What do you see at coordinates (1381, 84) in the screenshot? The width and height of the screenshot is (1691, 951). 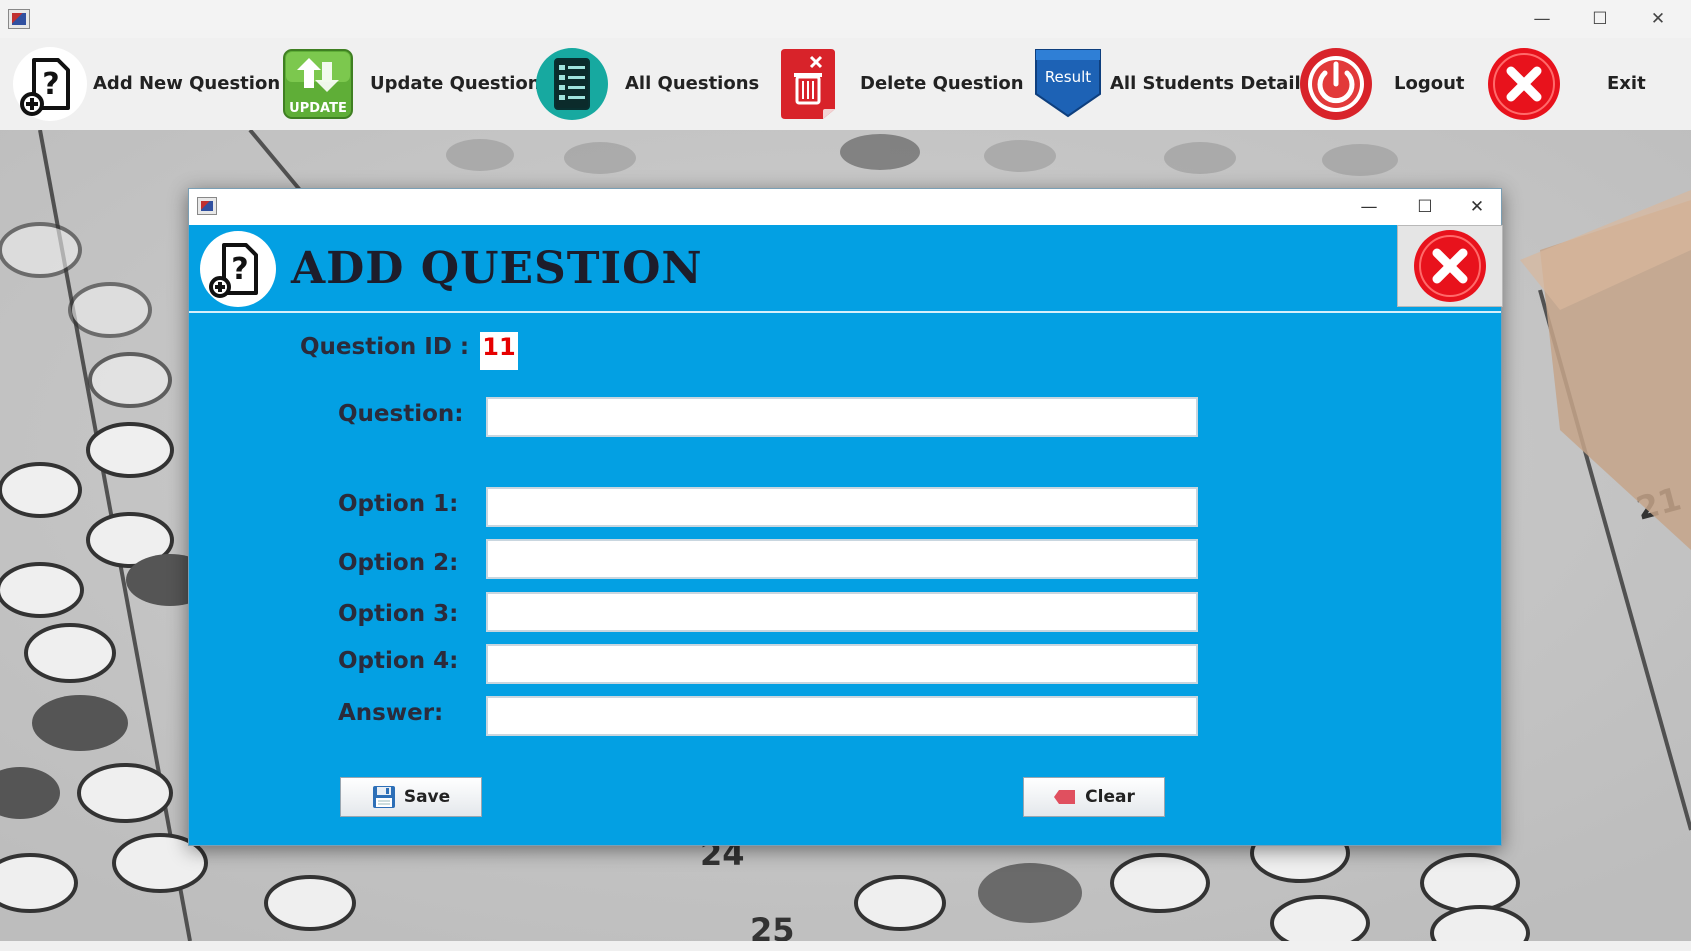 I see `logout-button: Logout` at bounding box center [1381, 84].